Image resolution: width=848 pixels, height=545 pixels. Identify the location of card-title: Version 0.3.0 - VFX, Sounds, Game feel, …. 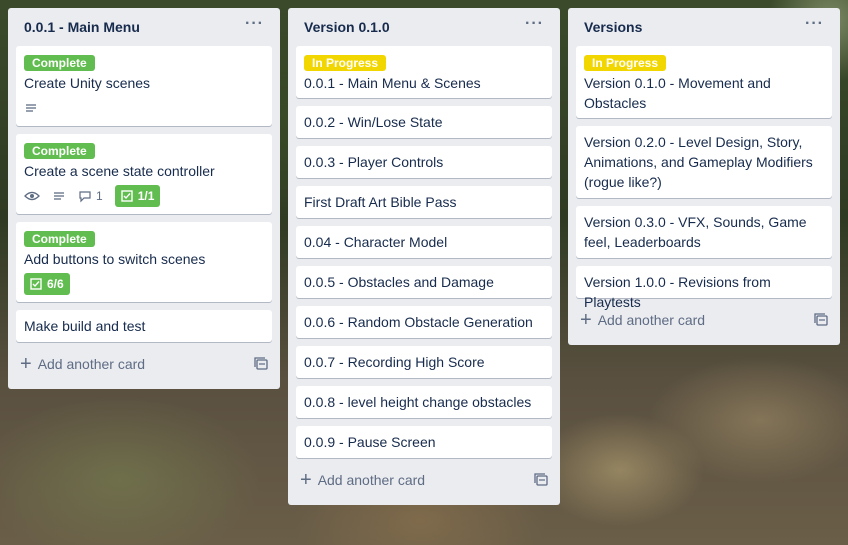
(695, 232).